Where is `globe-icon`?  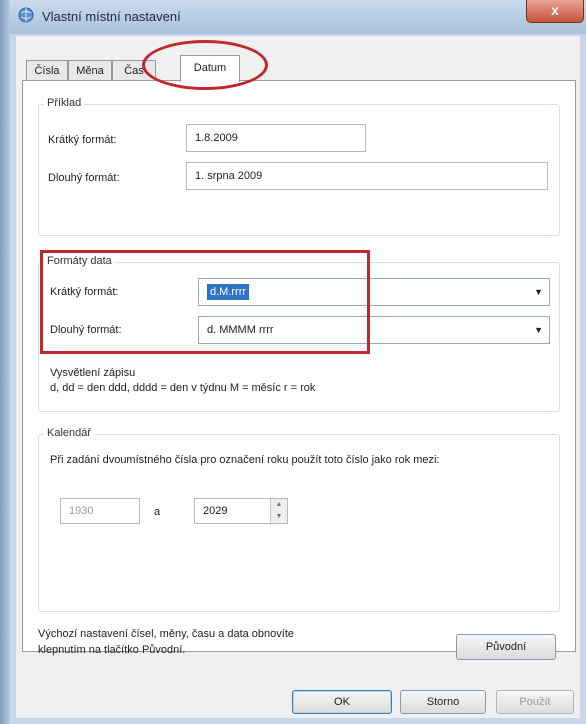
globe-icon is located at coordinates (27, 15).